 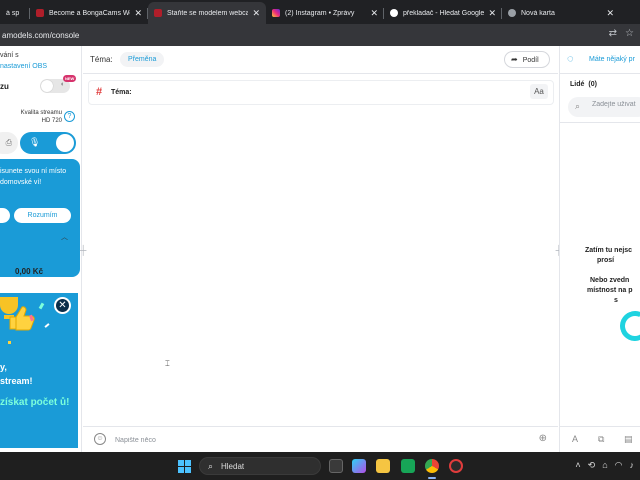 I want to click on right-panel-footer: A ⧉ ▤, so click(x=600, y=439).